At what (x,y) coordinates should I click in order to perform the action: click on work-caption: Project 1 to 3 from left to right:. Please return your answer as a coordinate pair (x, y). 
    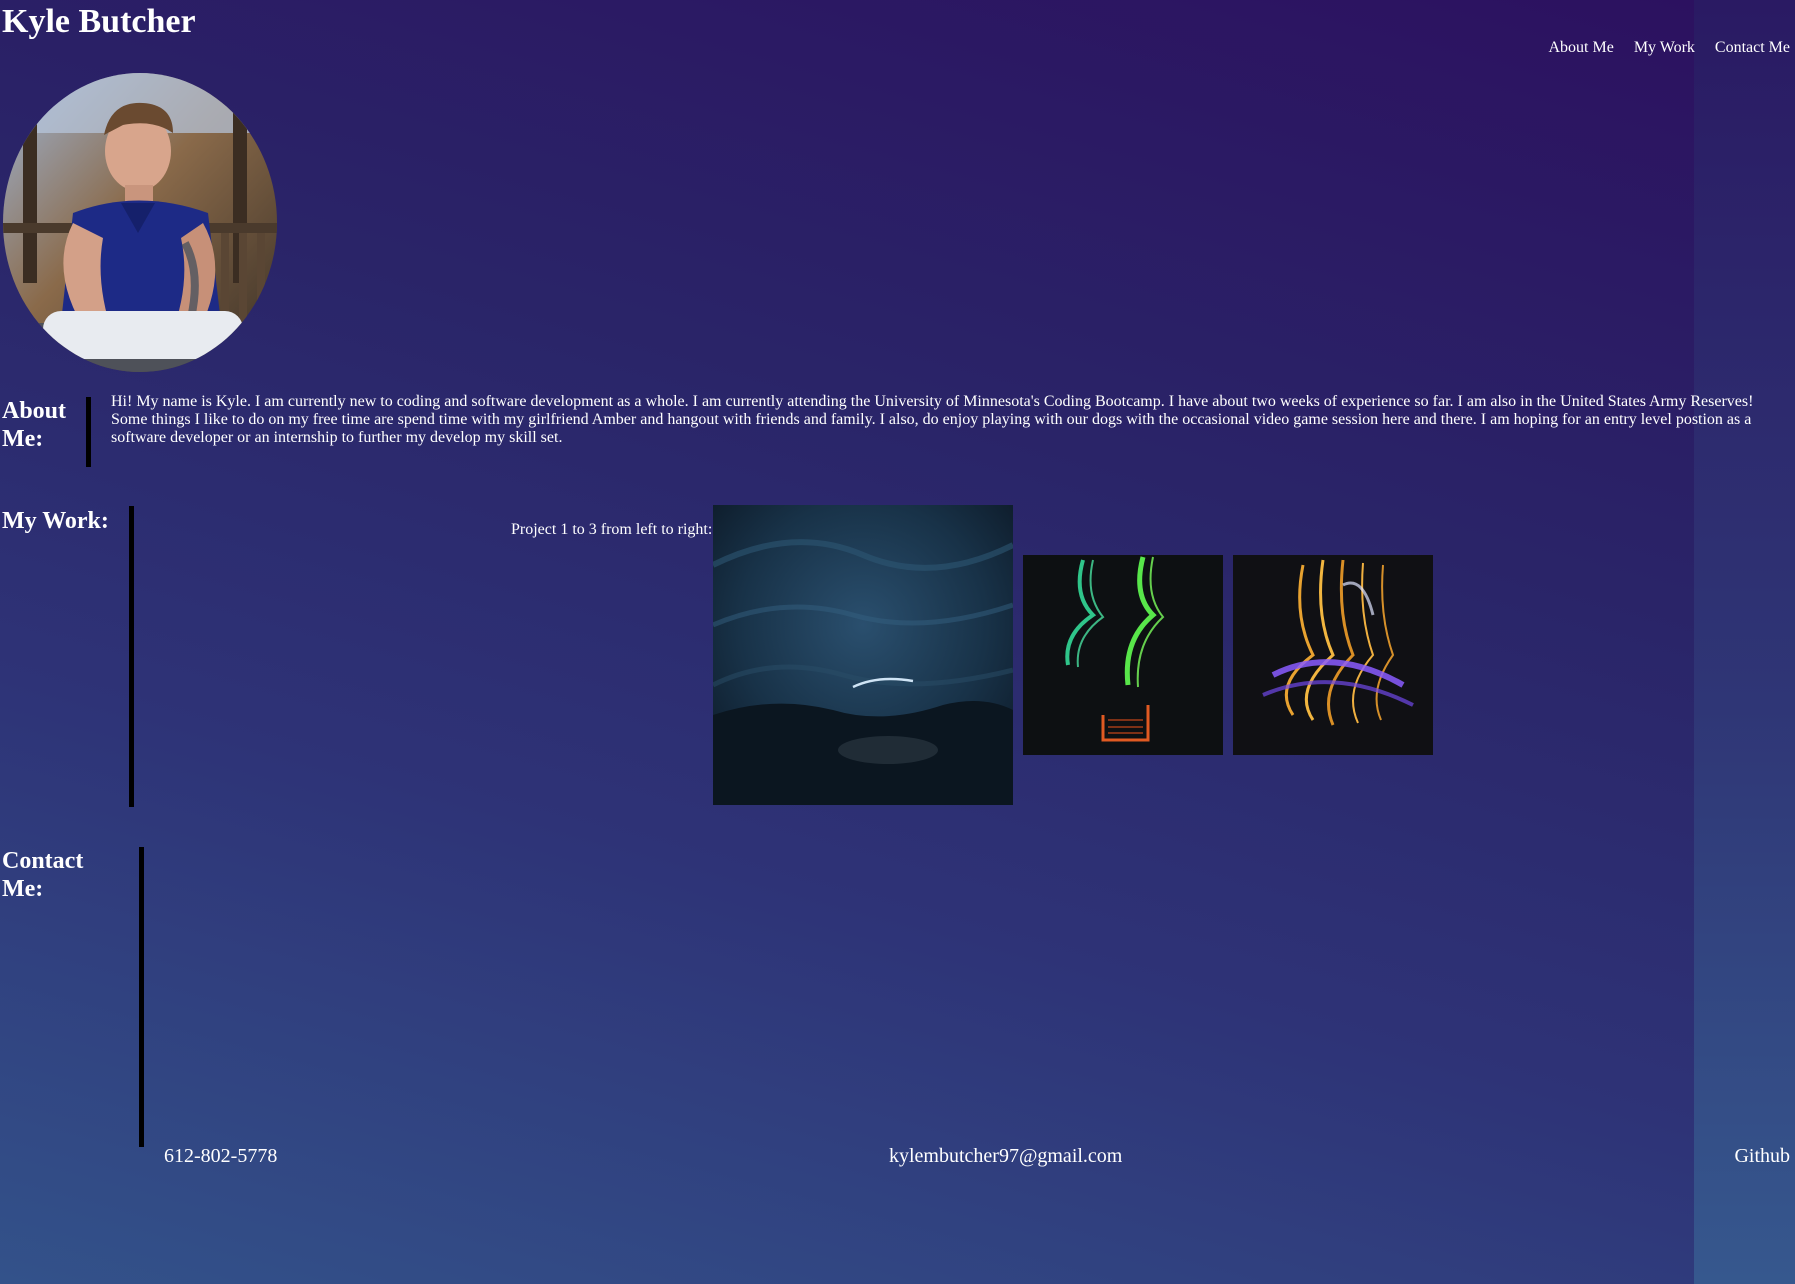
    Looking at the image, I should click on (612, 529).